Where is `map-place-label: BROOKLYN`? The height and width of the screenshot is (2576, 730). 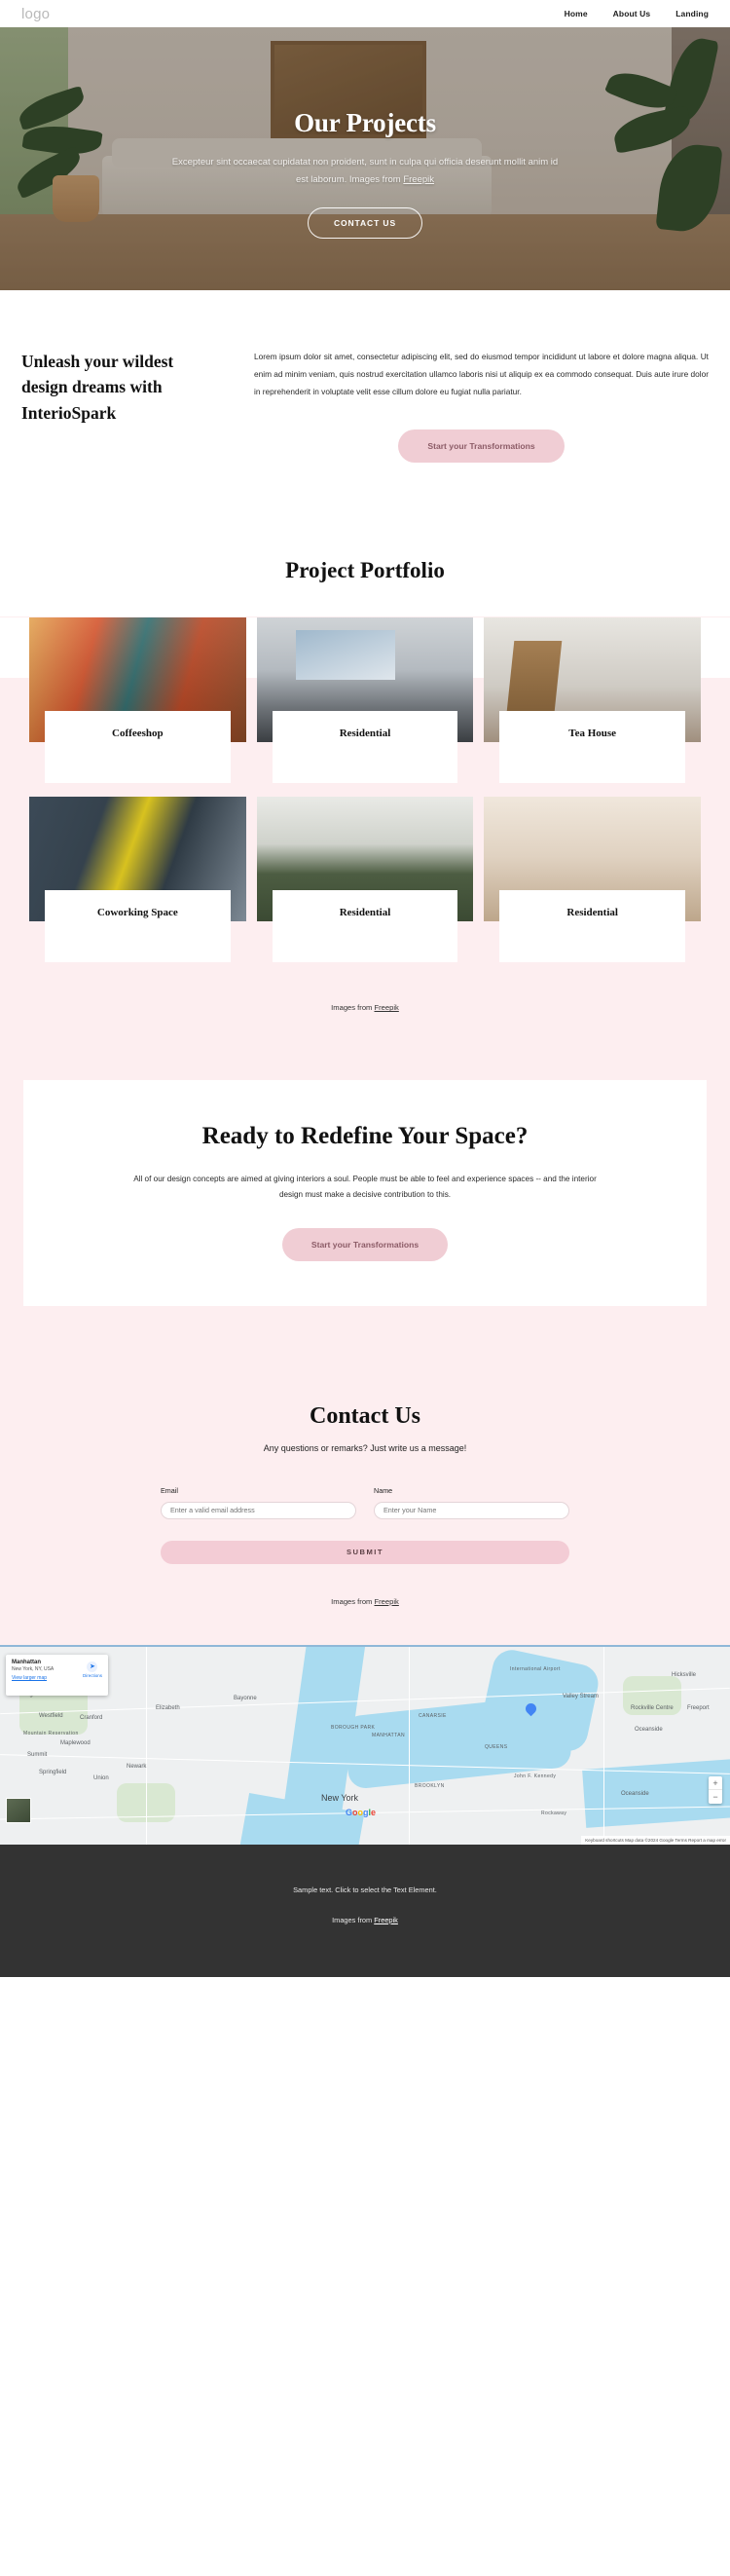
map-place-label: BROOKLYN is located at coordinates (430, 1785).